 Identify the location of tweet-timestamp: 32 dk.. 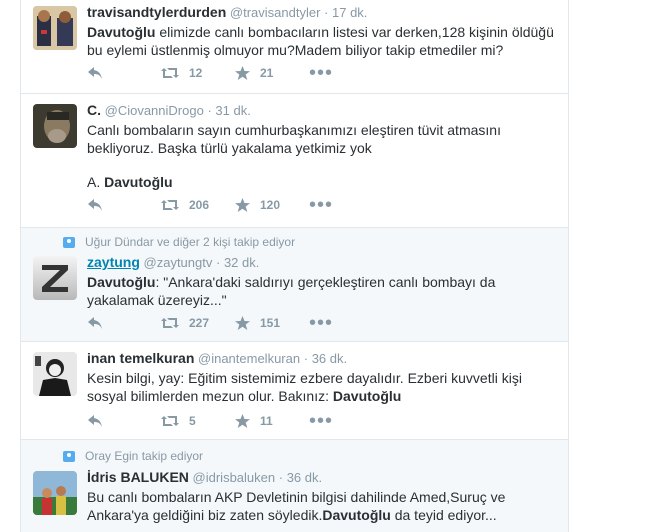
(241, 262).